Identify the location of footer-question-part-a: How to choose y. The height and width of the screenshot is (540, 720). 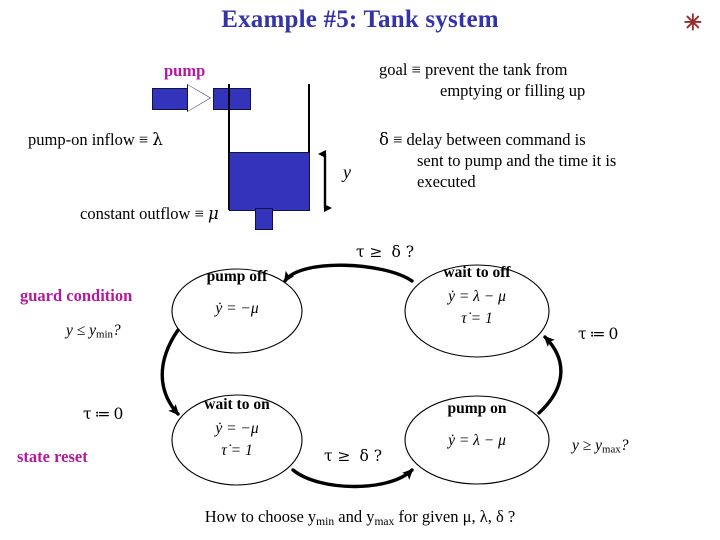
(260, 517).